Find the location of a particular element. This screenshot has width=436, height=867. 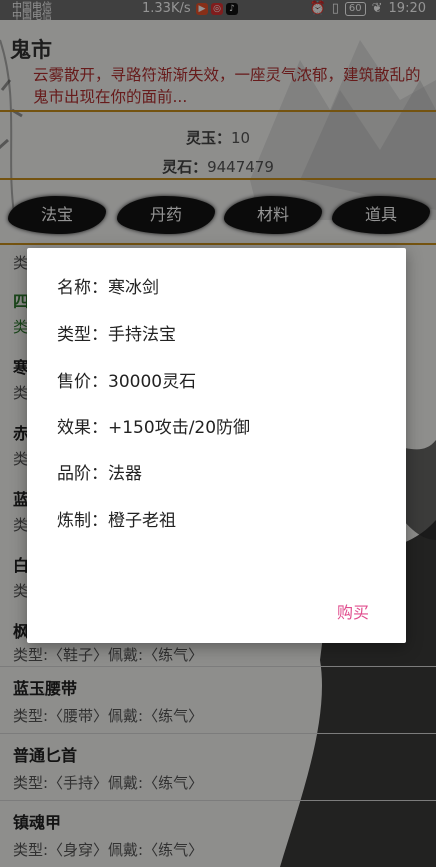

detail-grade-row: 品阶：法器 is located at coordinates (99, 471).